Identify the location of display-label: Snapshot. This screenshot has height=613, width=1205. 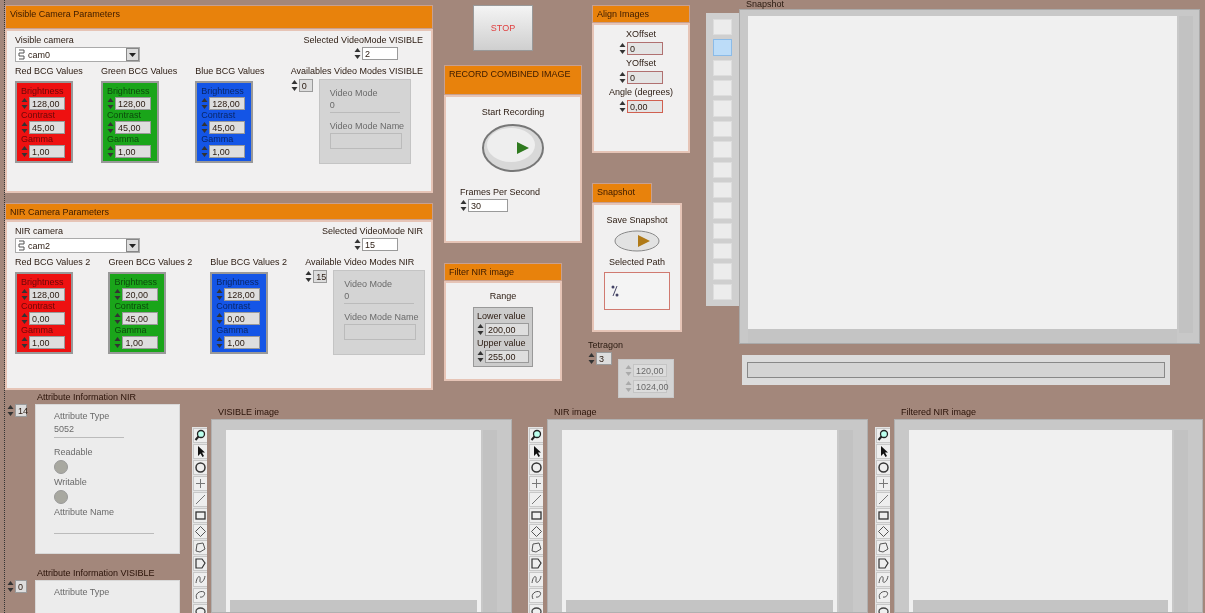
(766, 4).